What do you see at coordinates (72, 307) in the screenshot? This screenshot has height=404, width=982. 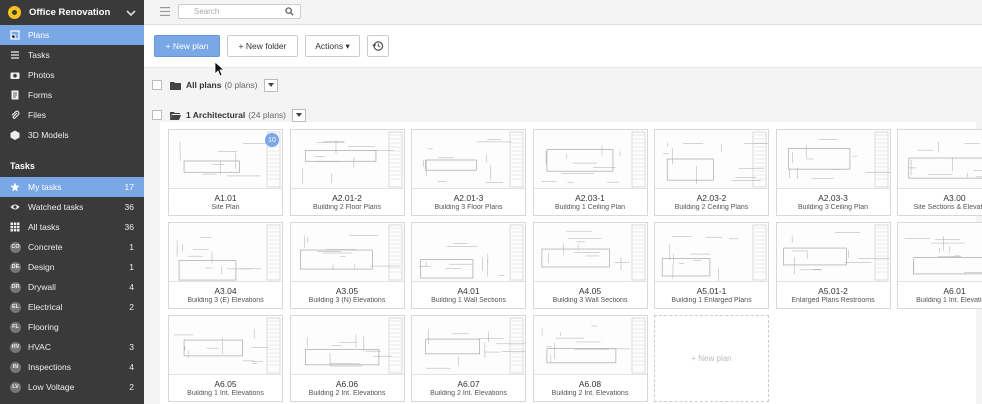 I see `task-filter-electrical: EL Electrical 2` at bounding box center [72, 307].